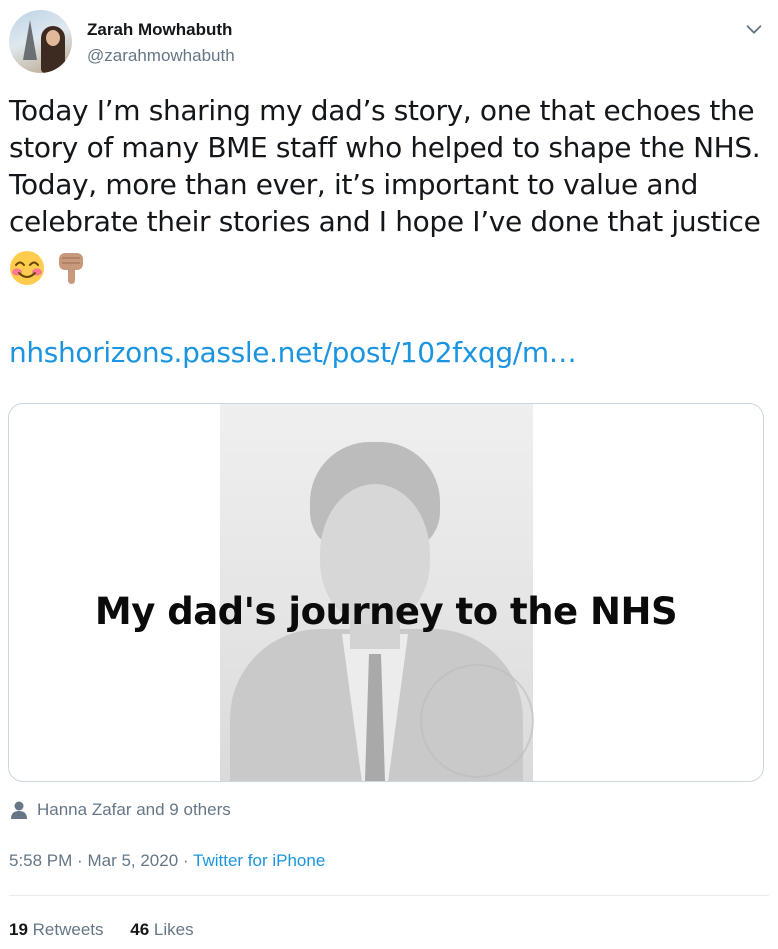 The width and height of the screenshot is (778, 949). I want to click on chevron-down-icon, so click(754, 29).